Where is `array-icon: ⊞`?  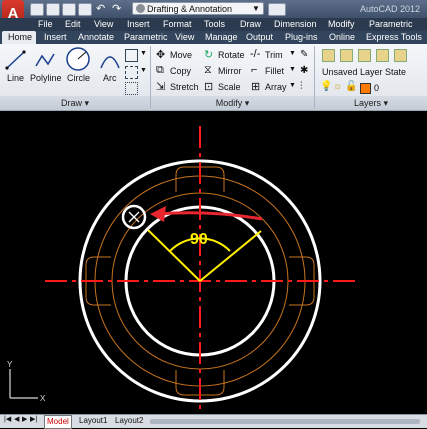 array-icon: ⊞ is located at coordinates (256, 87).